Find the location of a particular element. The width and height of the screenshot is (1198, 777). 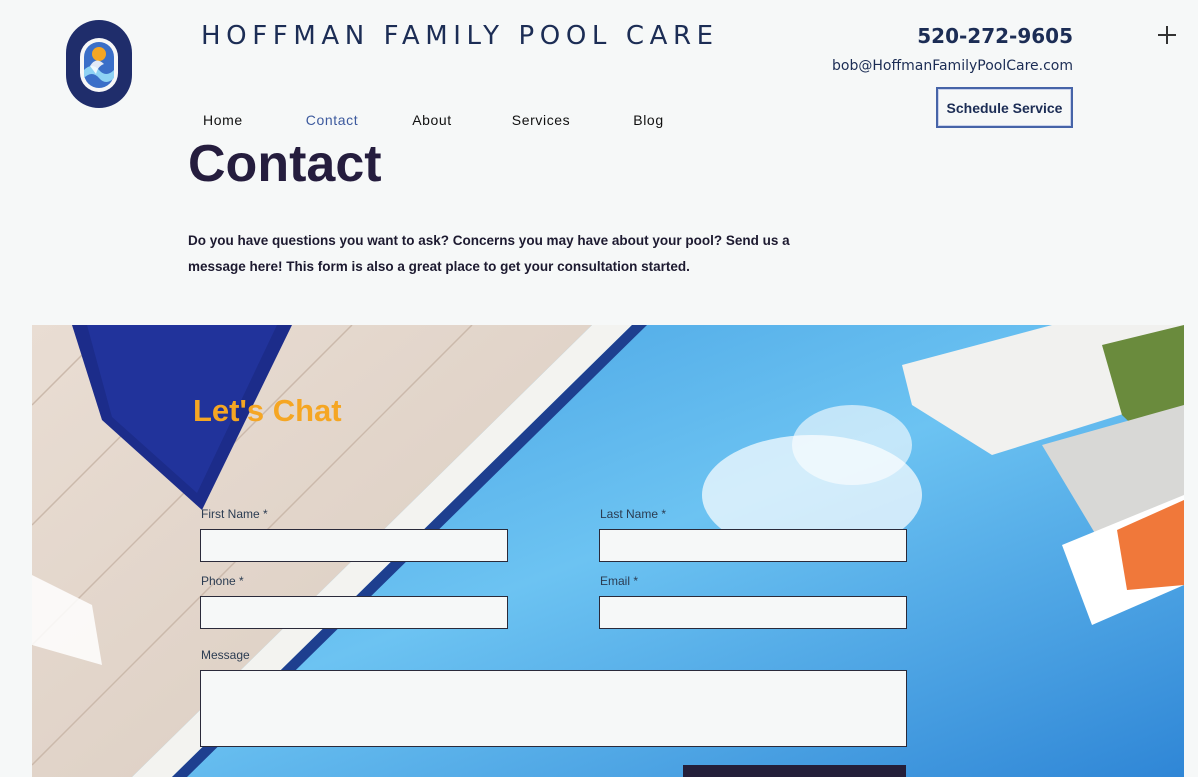

plus-icon is located at coordinates (1167, 35).